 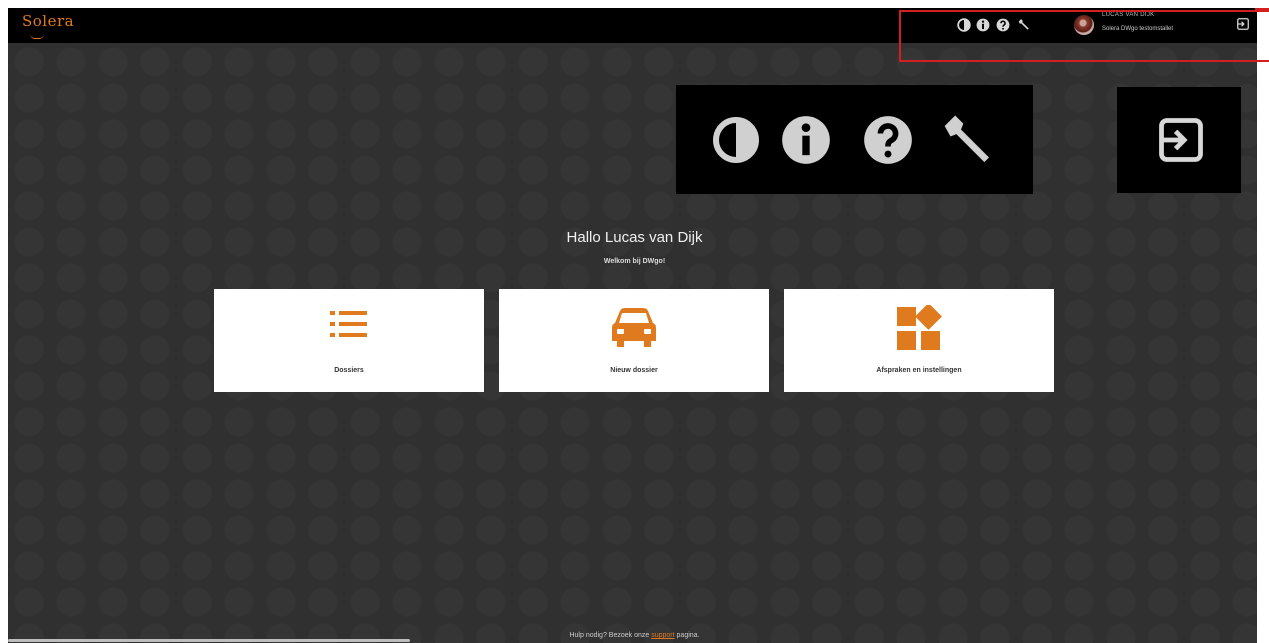 I want to click on horizontal-scrollbar, so click(x=209, y=640).